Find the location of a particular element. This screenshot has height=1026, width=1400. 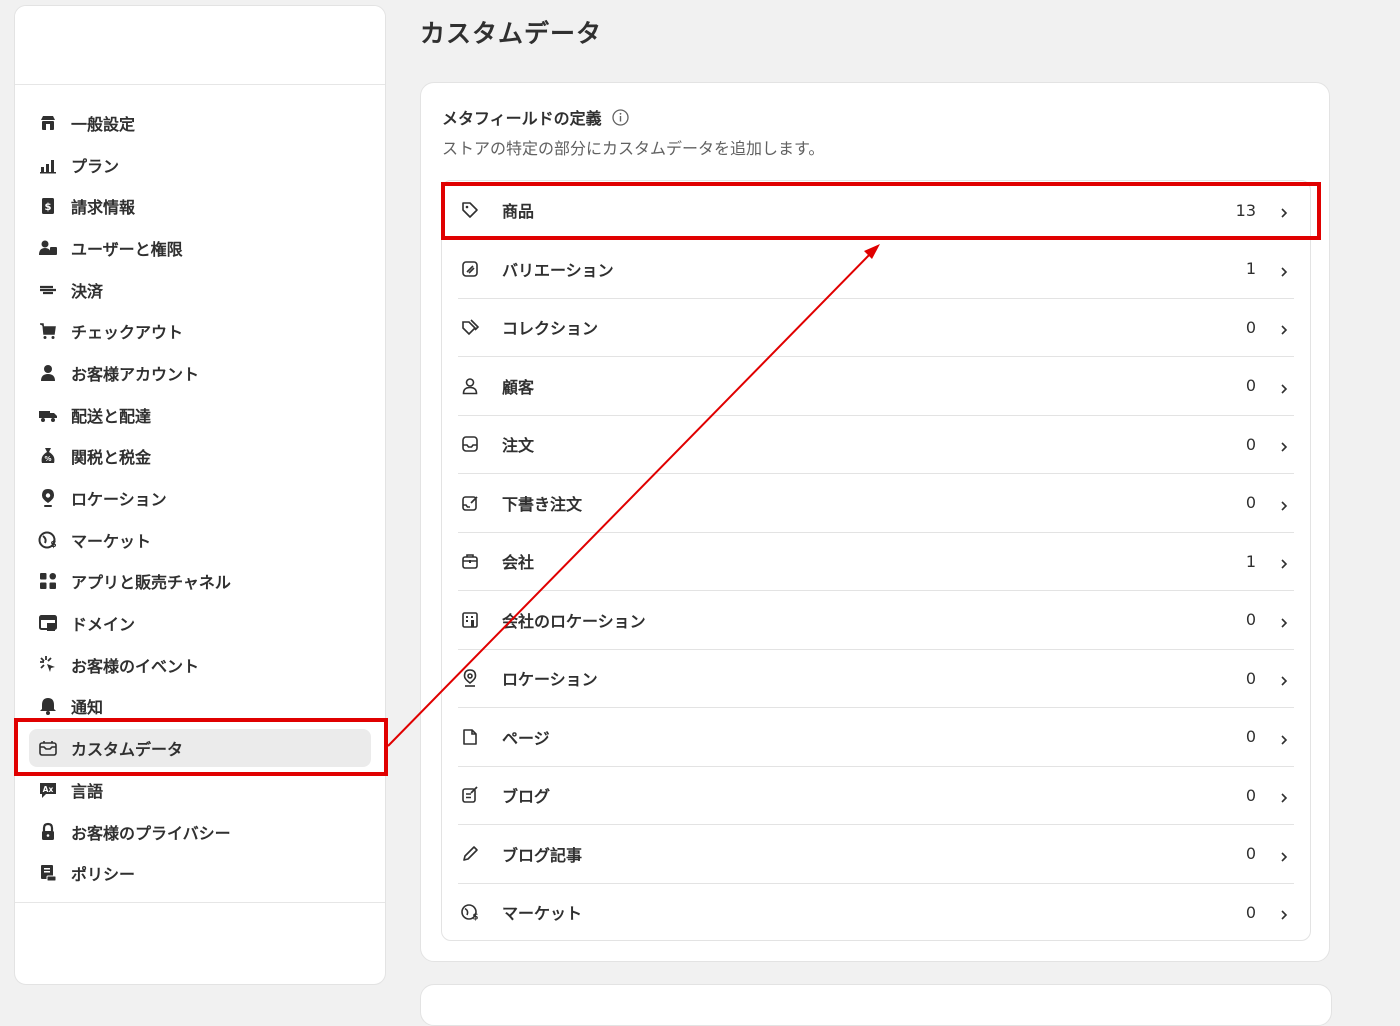

truck-icon is located at coordinates (48, 415).